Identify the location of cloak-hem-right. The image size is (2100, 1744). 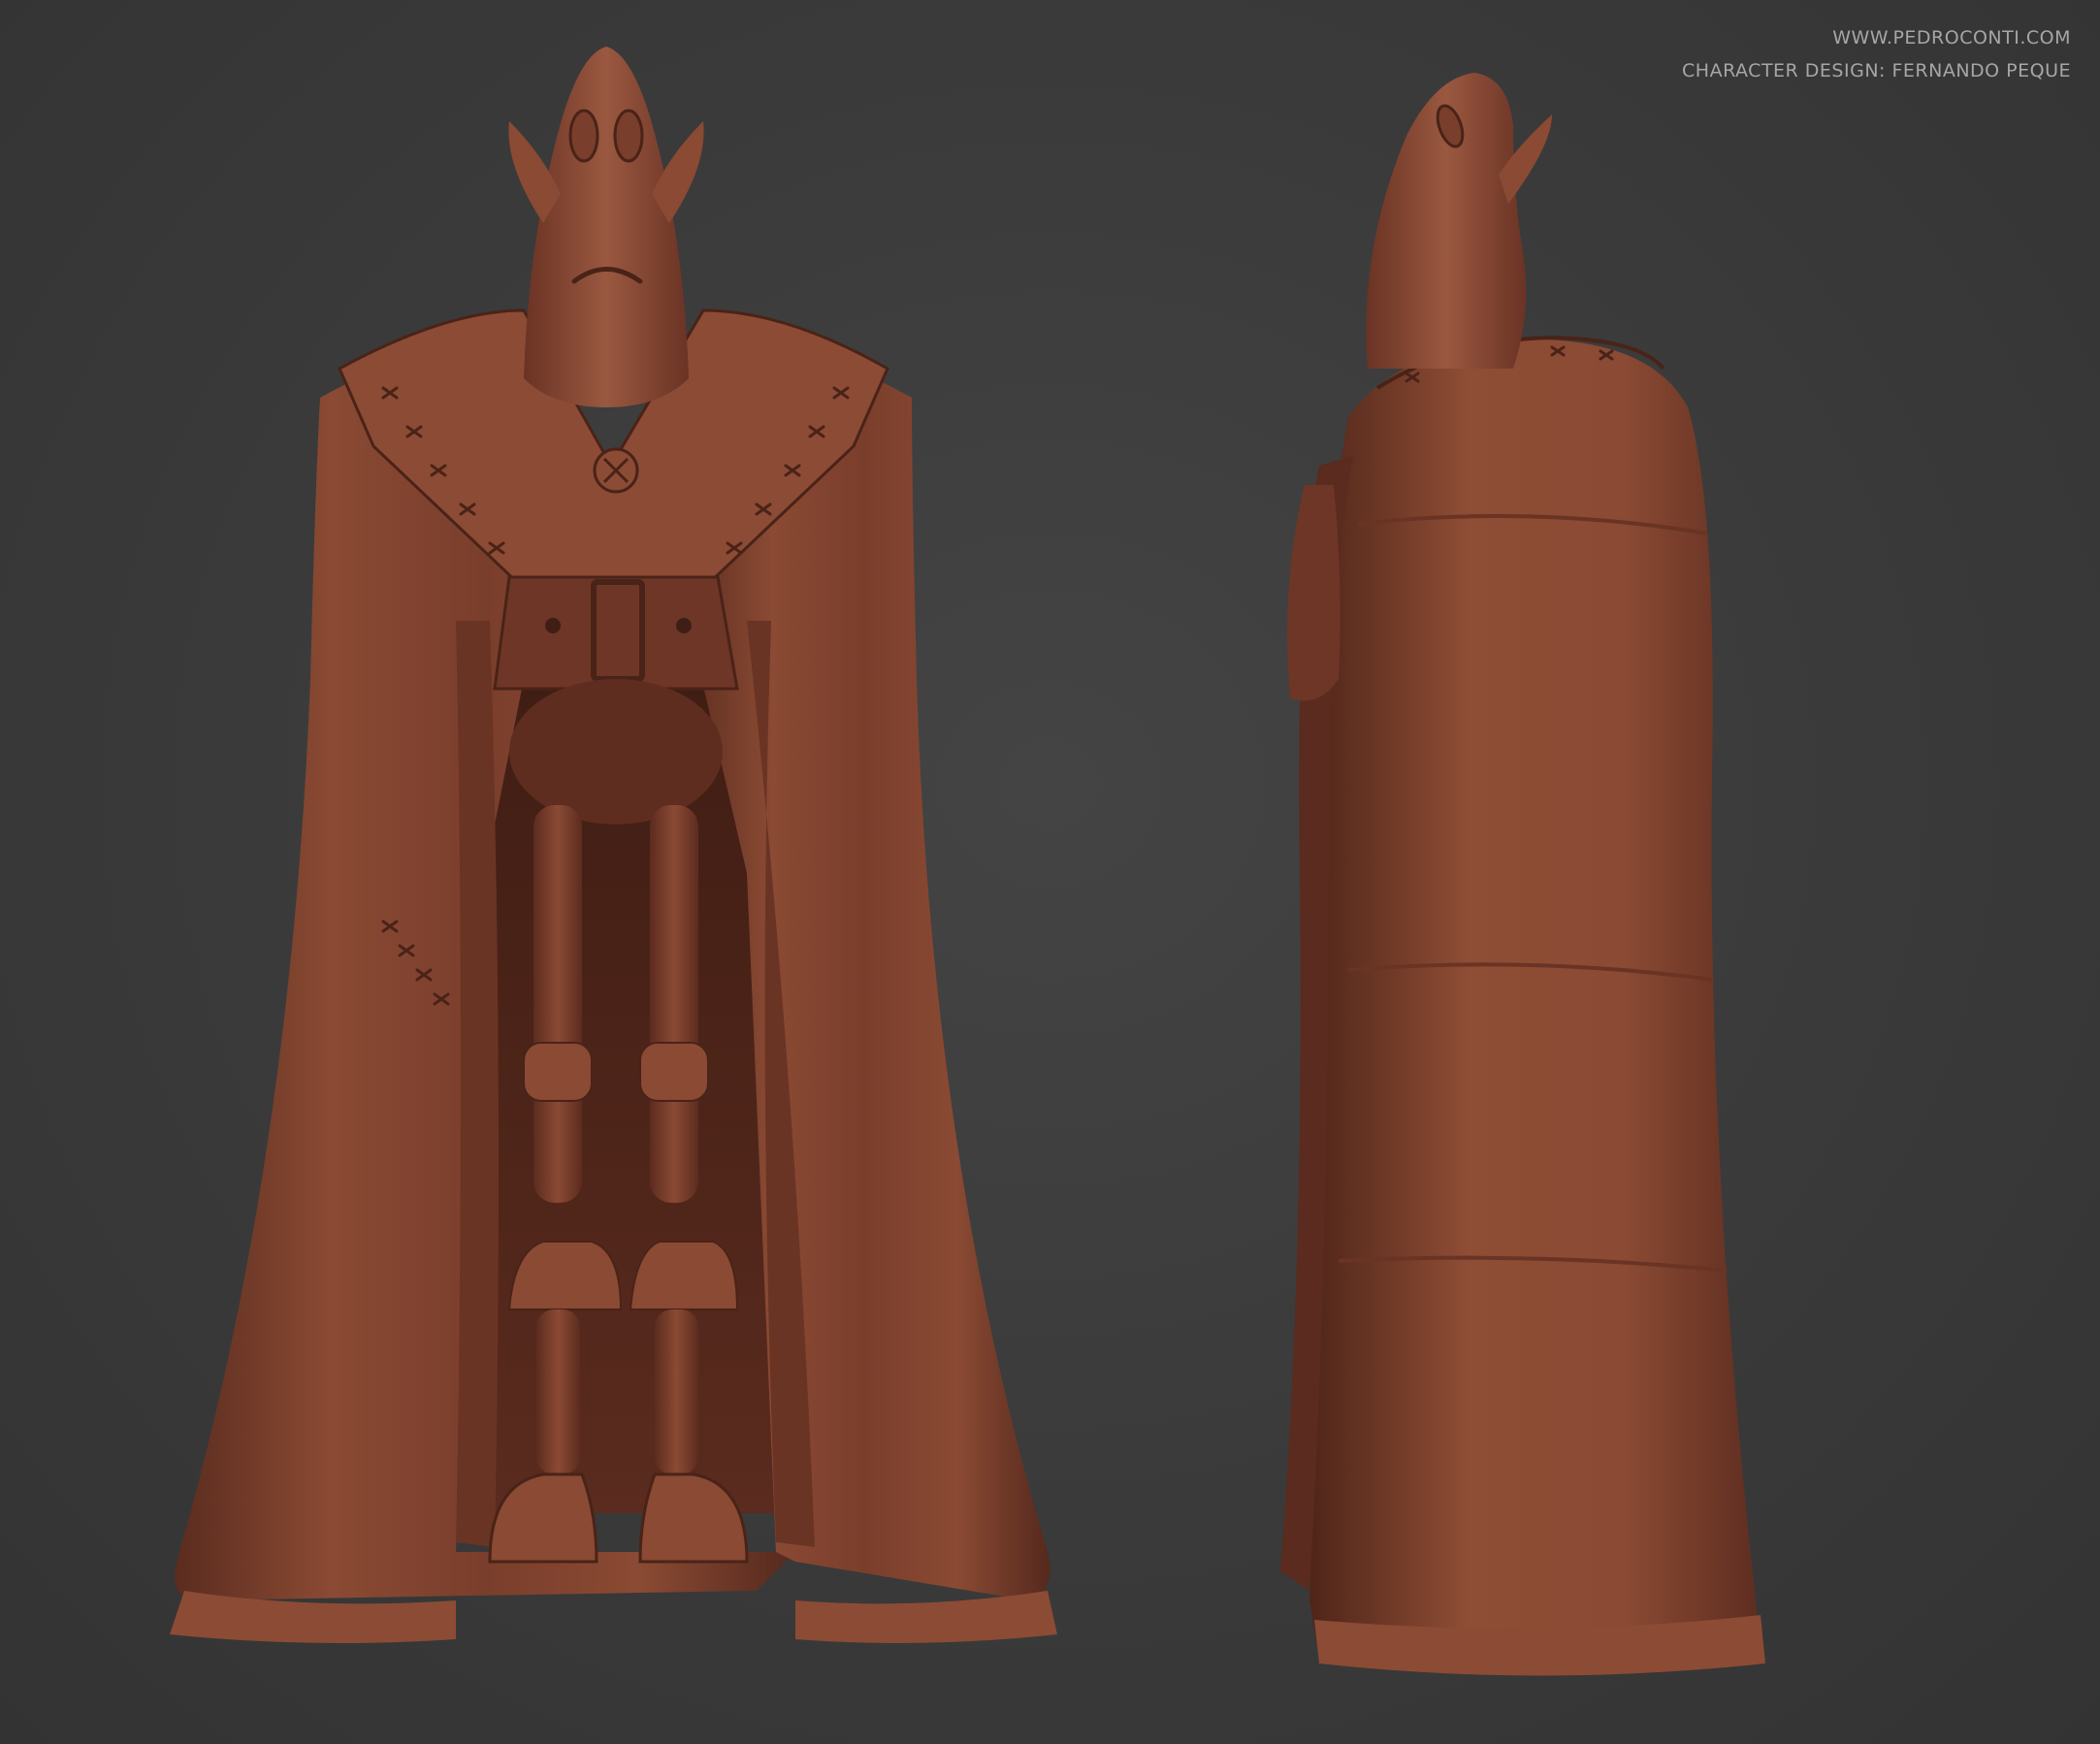
(926, 1617).